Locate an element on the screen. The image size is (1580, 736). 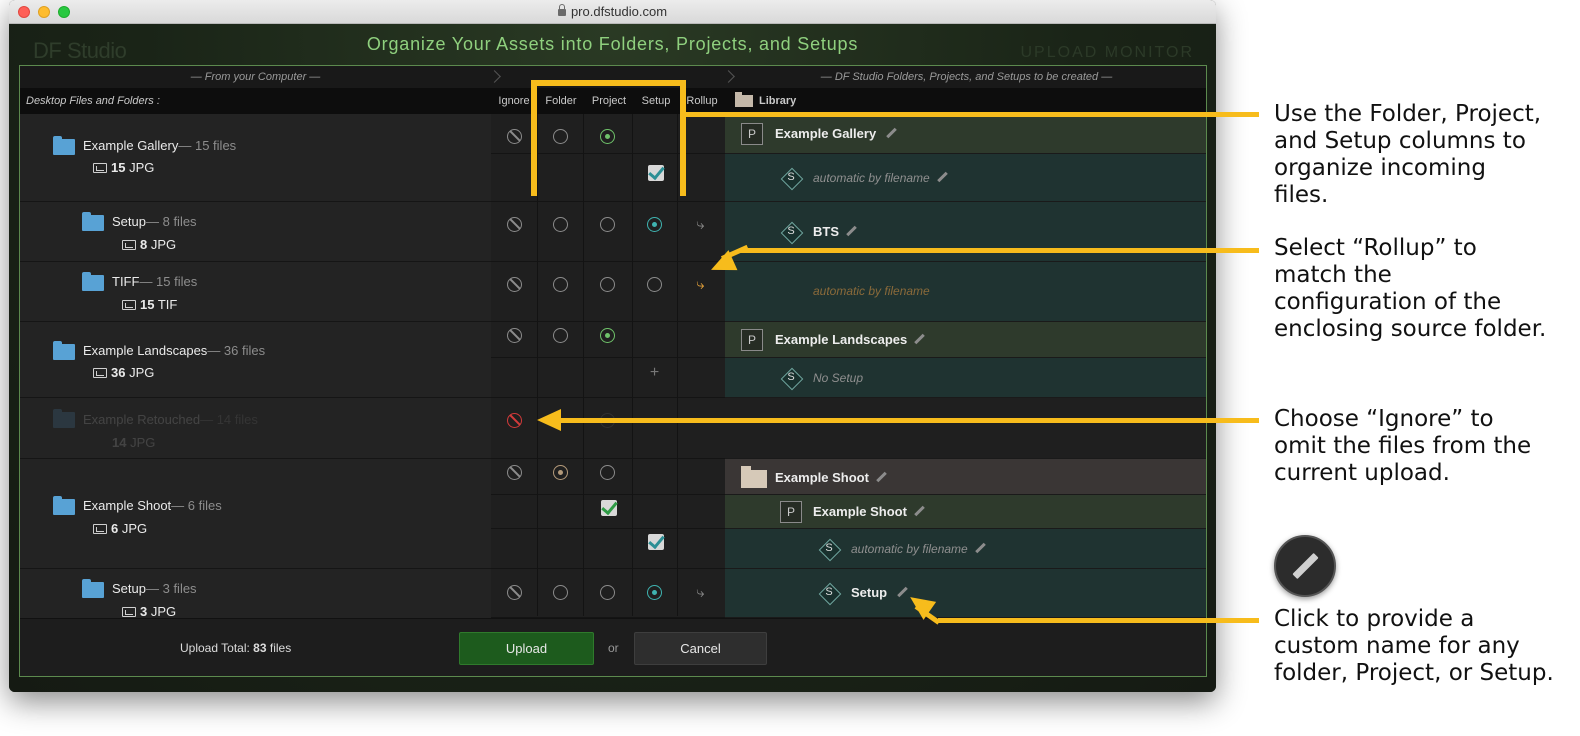
cancel-button: Cancel is located at coordinates (700, 648).